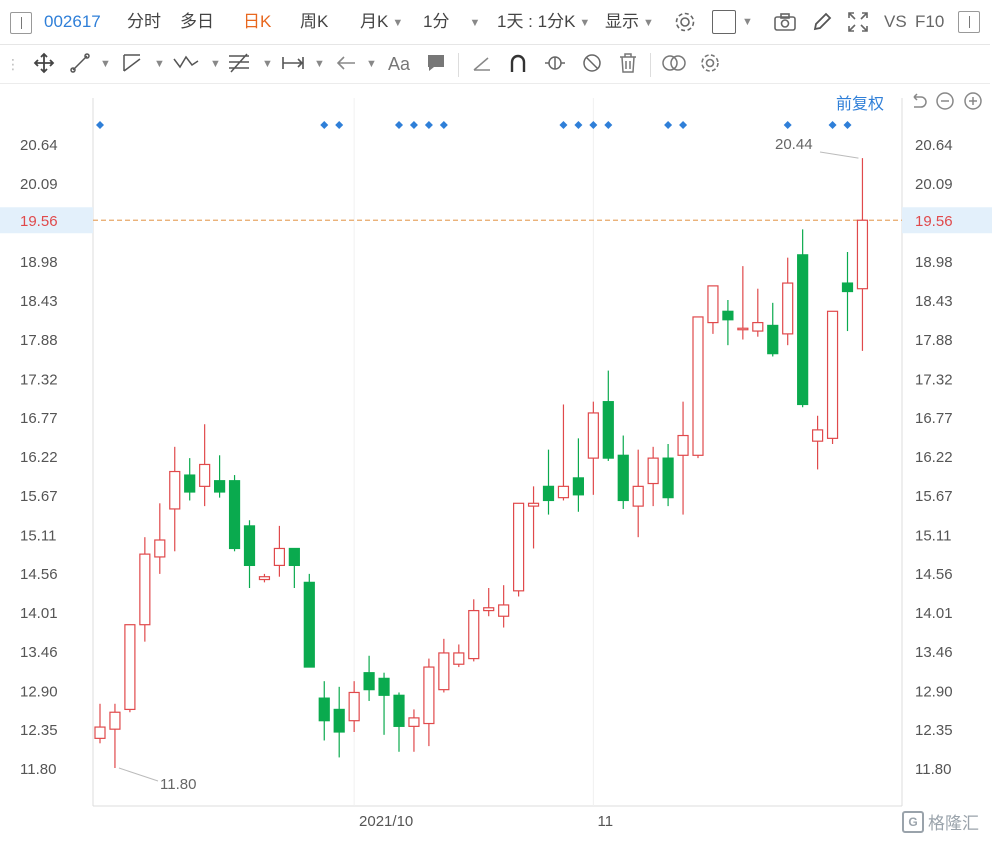 The width and height of the screenshot is (992, 846). Describe the element at coordinates (628, 63) in the screenshot. I see `trash-icon` at that location.